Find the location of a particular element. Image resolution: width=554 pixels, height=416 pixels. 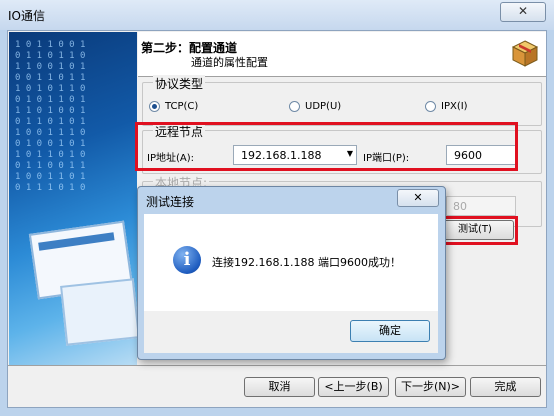

test-button: 测试(T) is located at coordinates (475, 230).